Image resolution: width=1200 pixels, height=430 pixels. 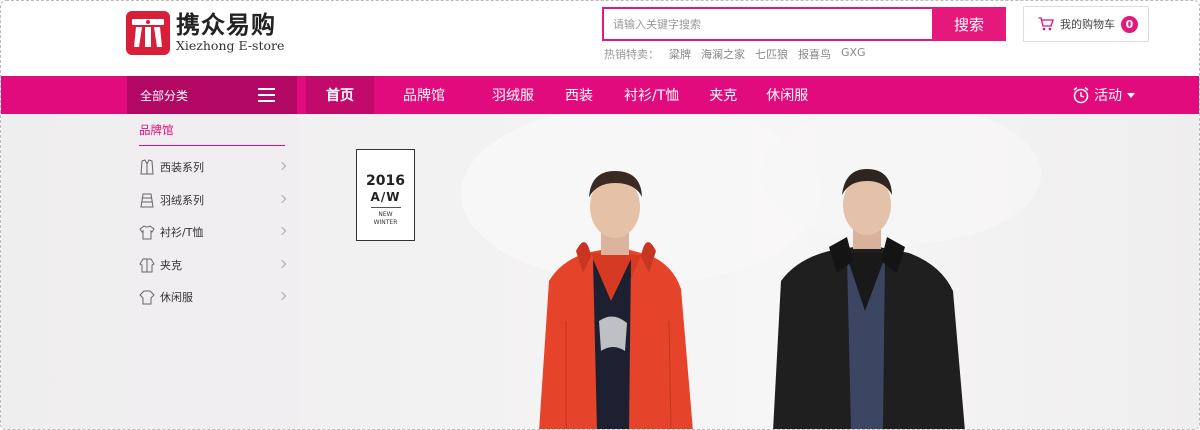 What do you see at coordinates (853, 54) in the screenshot?
I see `hot-link: GXG` at bounding box center [853, 54].